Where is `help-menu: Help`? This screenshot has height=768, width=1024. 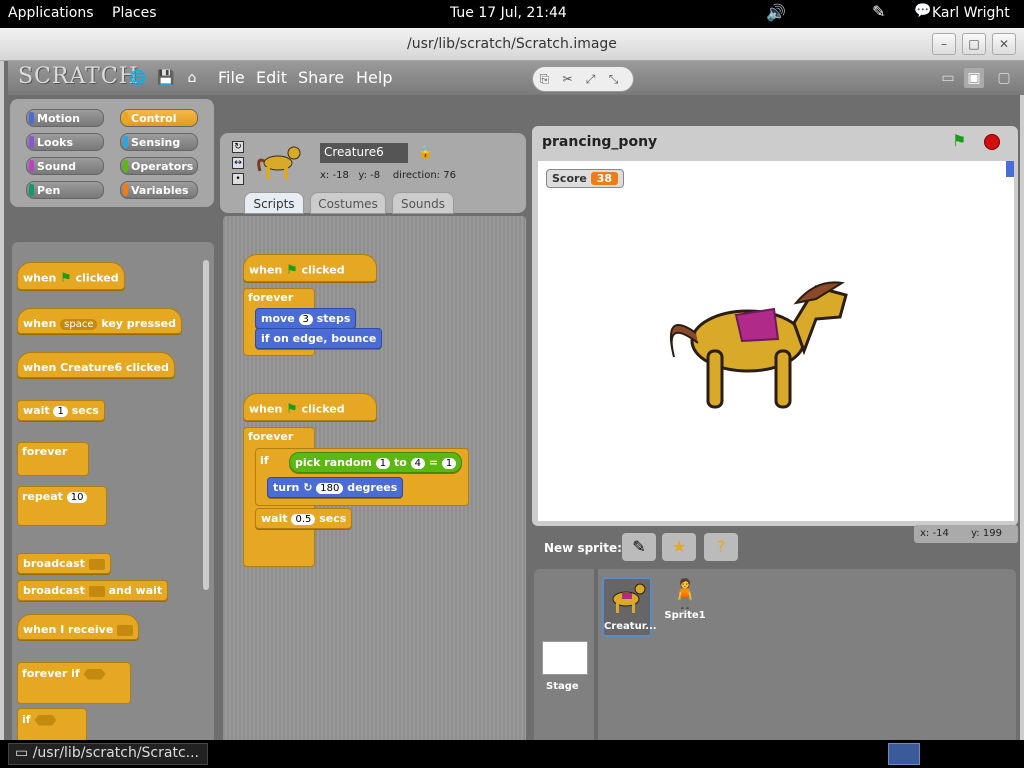
help-menu: Help is located at coordinates (374, 77).